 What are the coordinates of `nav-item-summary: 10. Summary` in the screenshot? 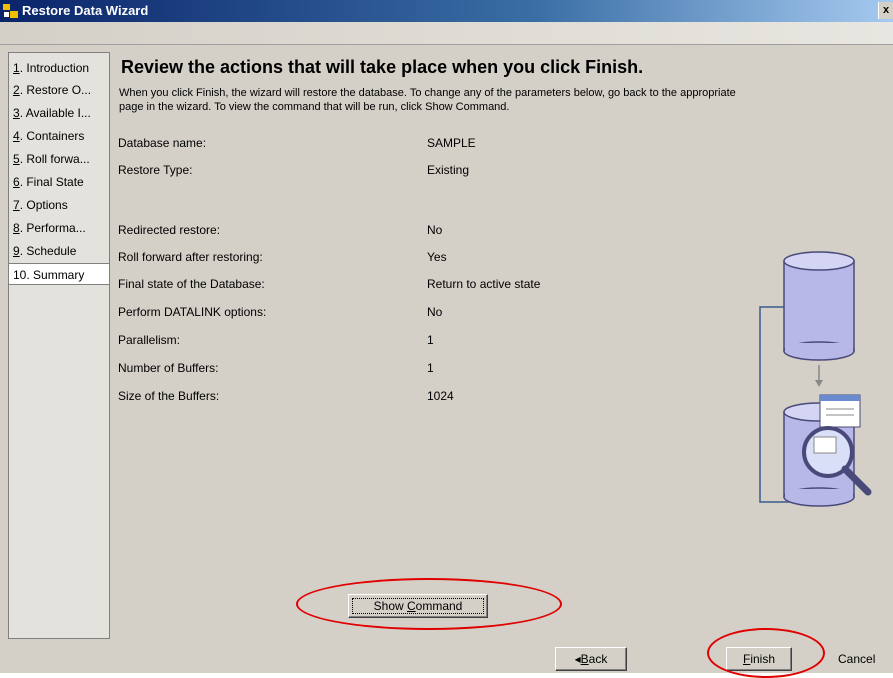 It's located at (59, 274).